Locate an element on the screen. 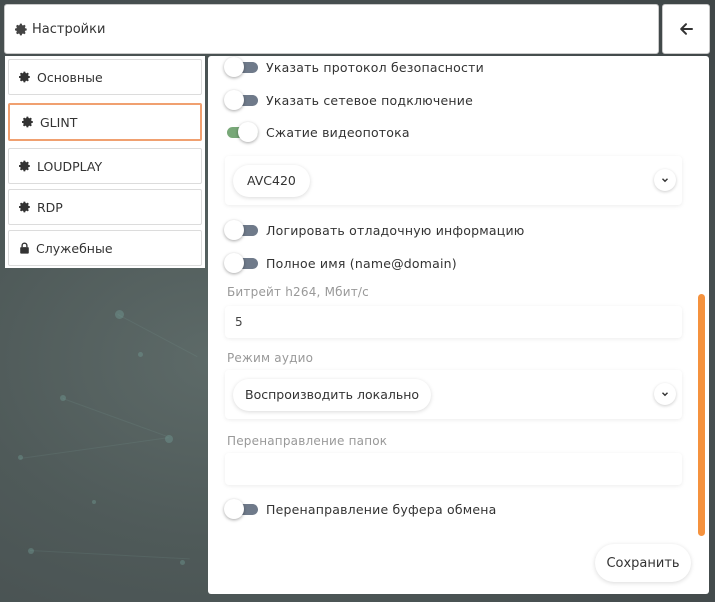  sidebar: Основные GLINT LOUDPLAY RDP Служебные is located at coordinates (105, 162).